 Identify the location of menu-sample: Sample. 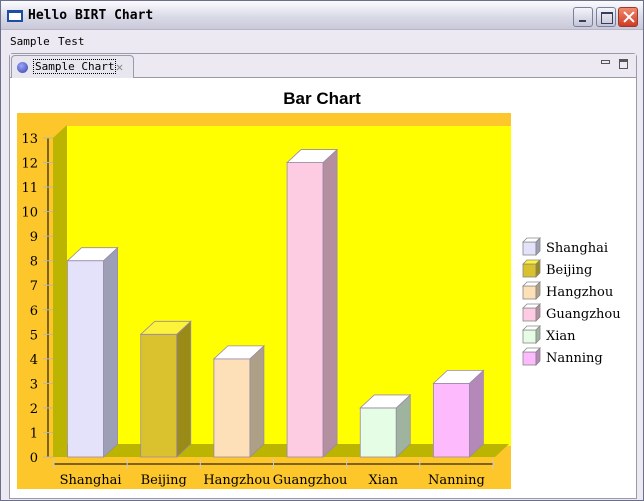
(30, 41).